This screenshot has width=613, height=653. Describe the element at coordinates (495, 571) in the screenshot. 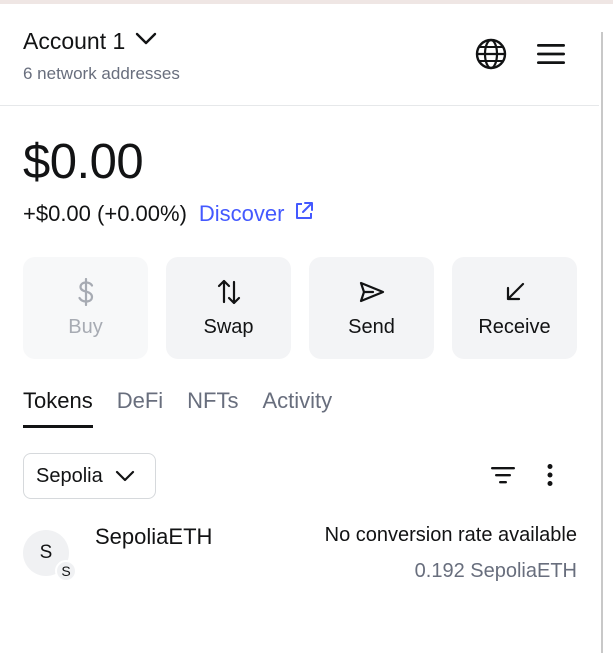

I see `token-amount: 0.192 SepoliaETH` at that location.